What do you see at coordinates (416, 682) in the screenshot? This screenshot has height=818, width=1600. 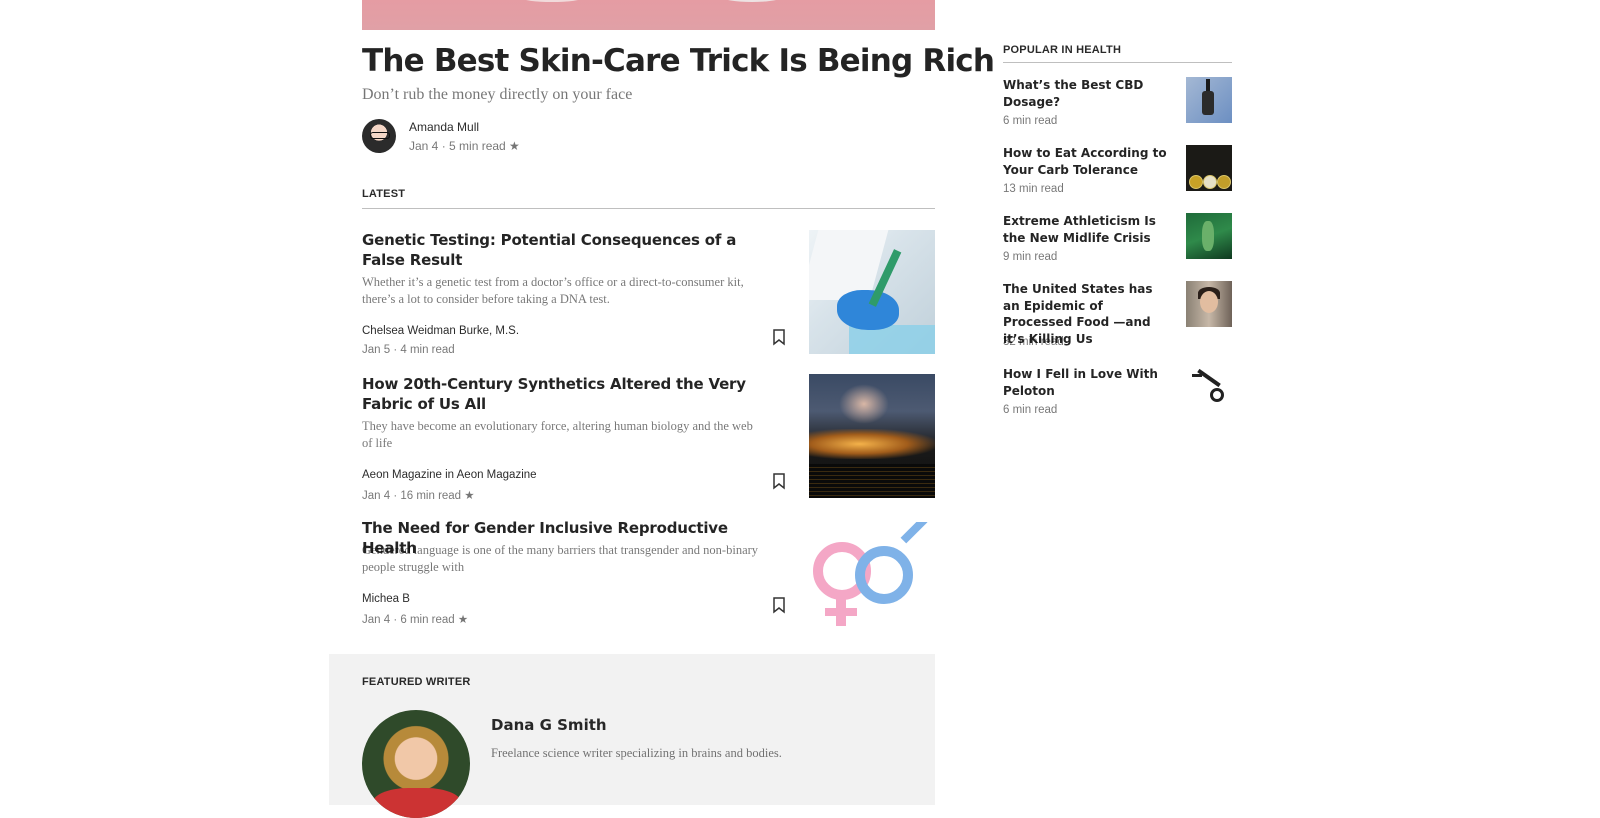 I see `featured-writer-label: FEATURED WRITER` at bounding box center [416, 682].